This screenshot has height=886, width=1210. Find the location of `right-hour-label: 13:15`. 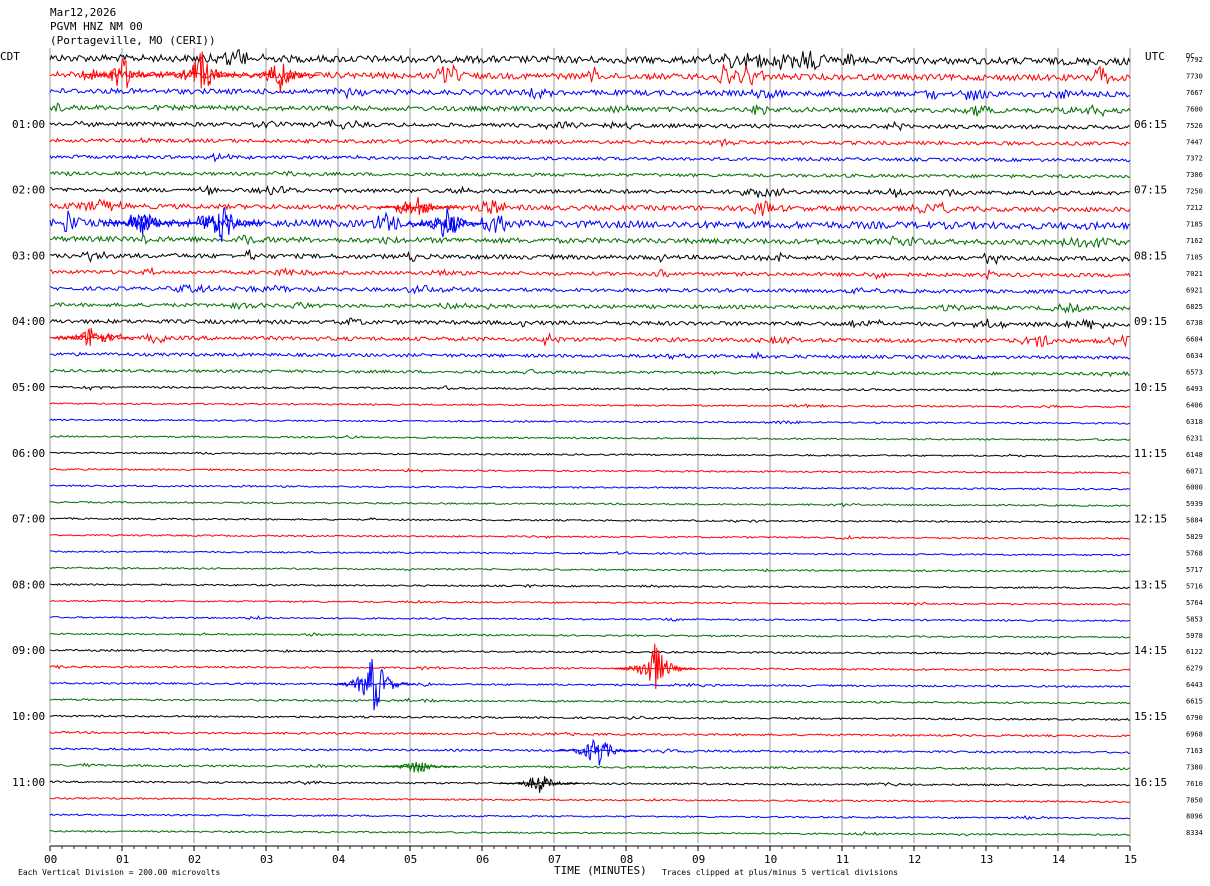

right-hour-label: 13:15 is located at coordinates (1150, 584).